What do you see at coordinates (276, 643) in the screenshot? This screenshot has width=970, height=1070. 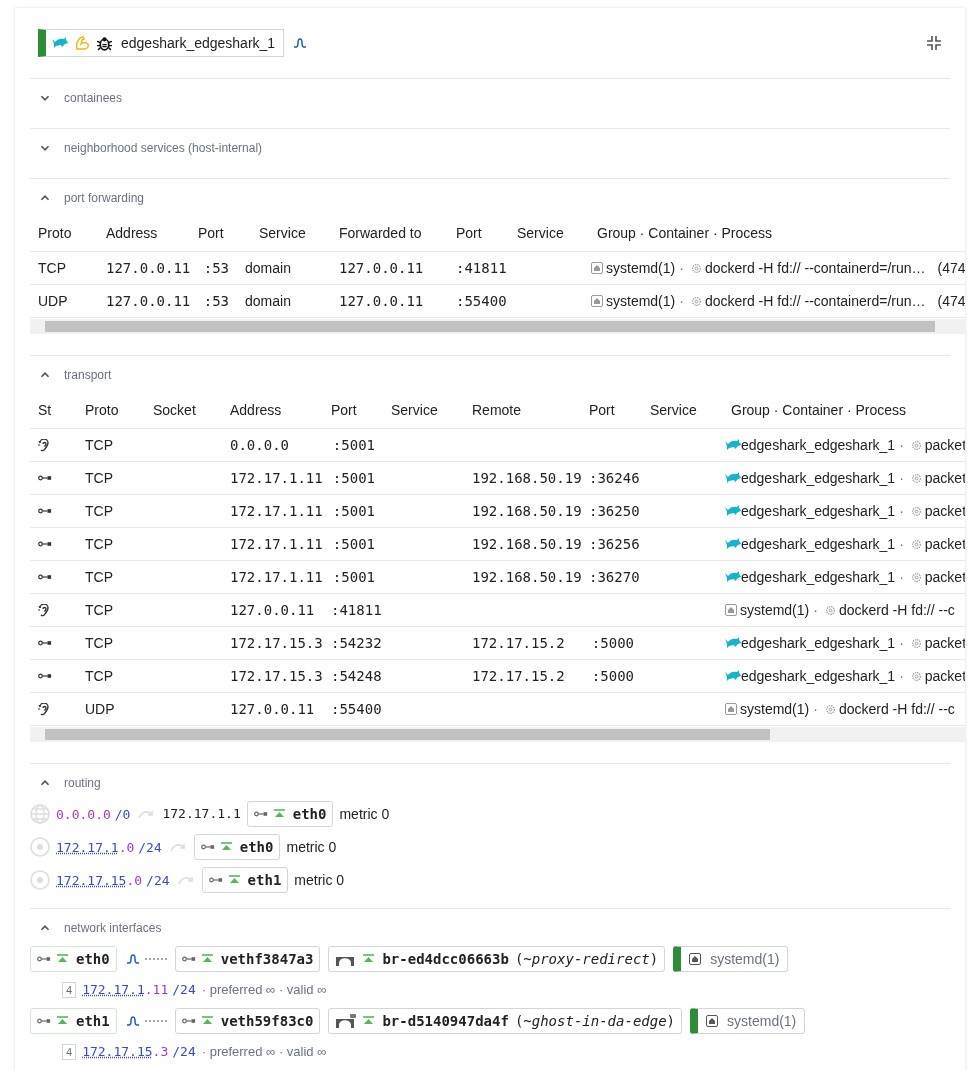 I see `table-cell-text: 172.17.15.3` at bounding box center [276, 643].